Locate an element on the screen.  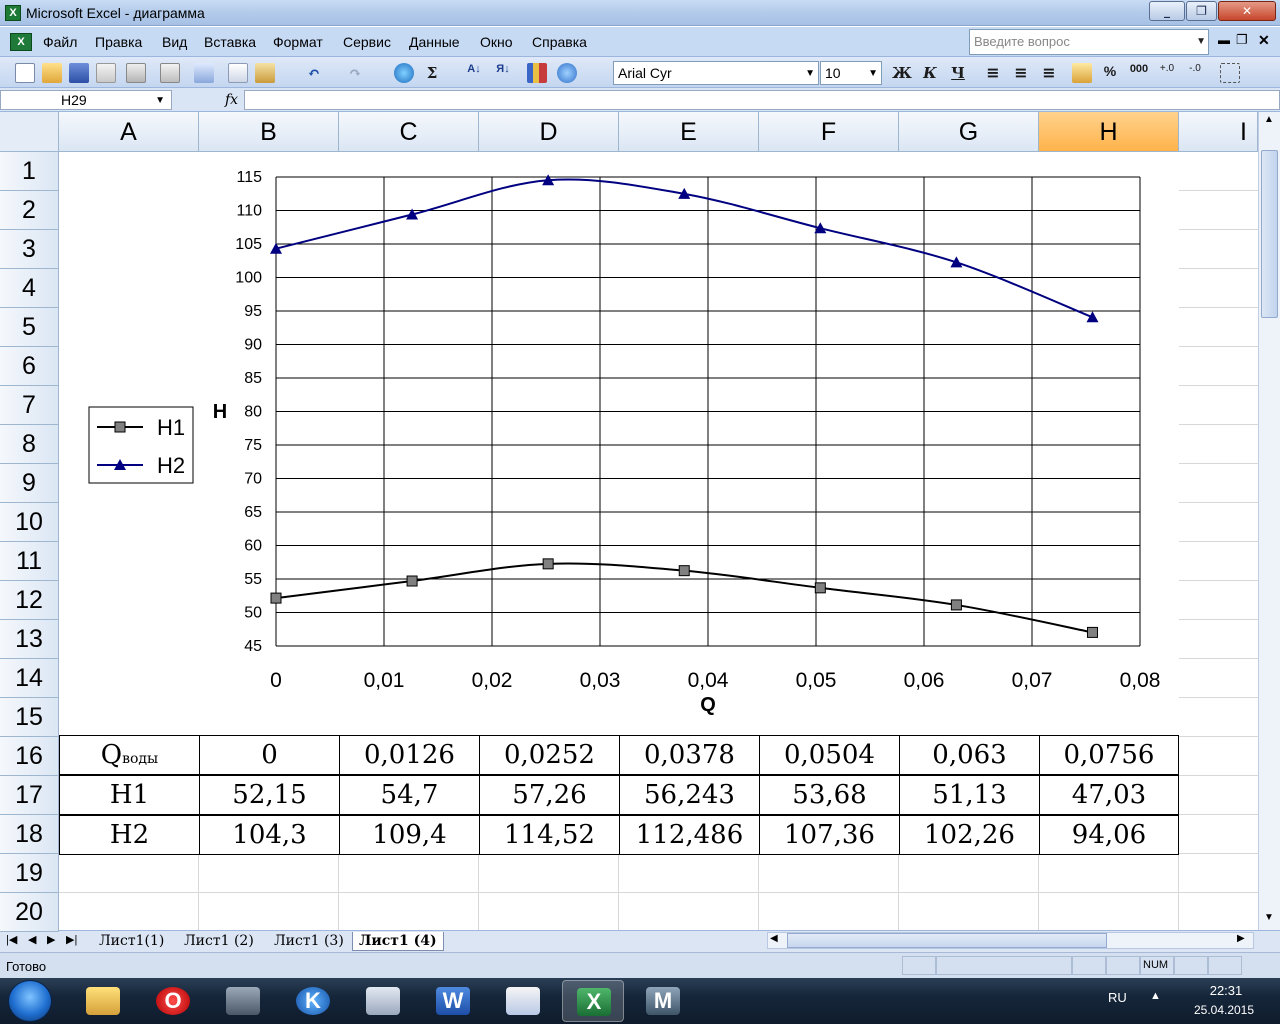
table-cell-q-value: 0,0756 is located at coordinates (1109, 755).